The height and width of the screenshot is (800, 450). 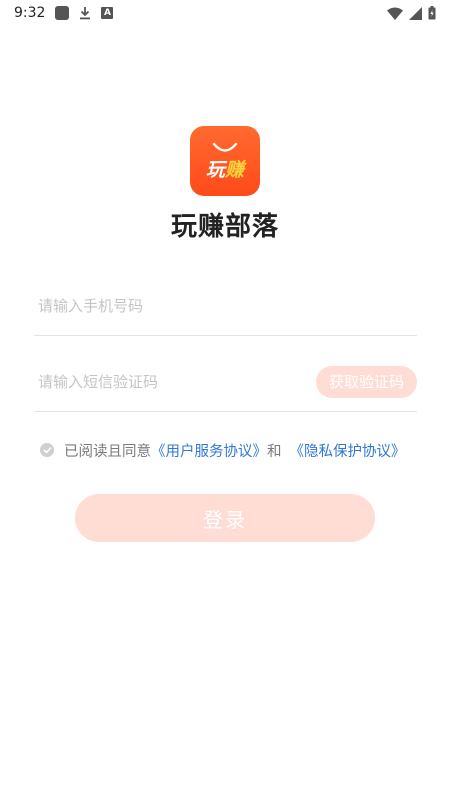 I want to click on signal-icon, so click(x=415, y=13).